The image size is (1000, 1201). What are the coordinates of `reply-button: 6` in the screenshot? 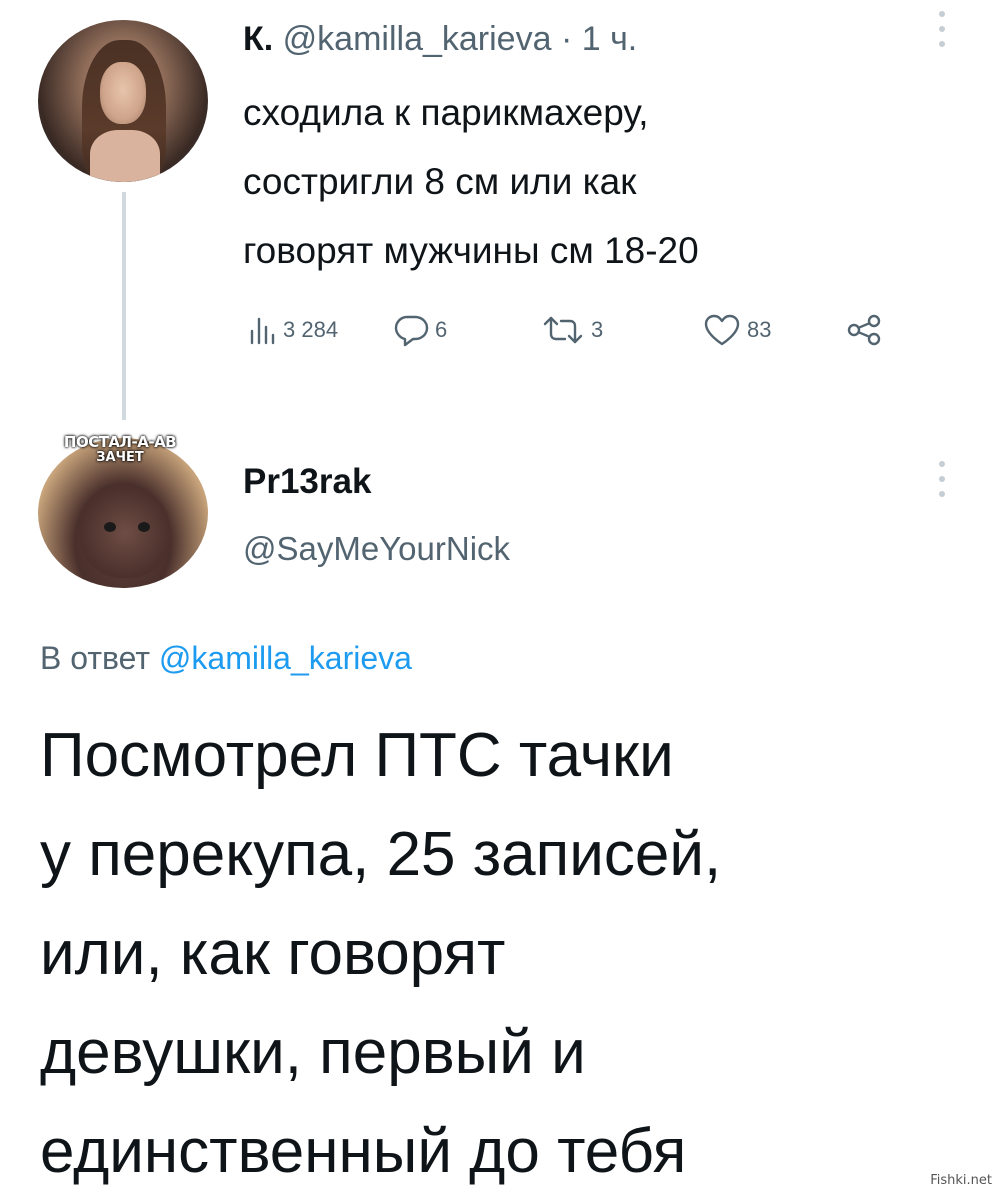 It's located at (420, 330).